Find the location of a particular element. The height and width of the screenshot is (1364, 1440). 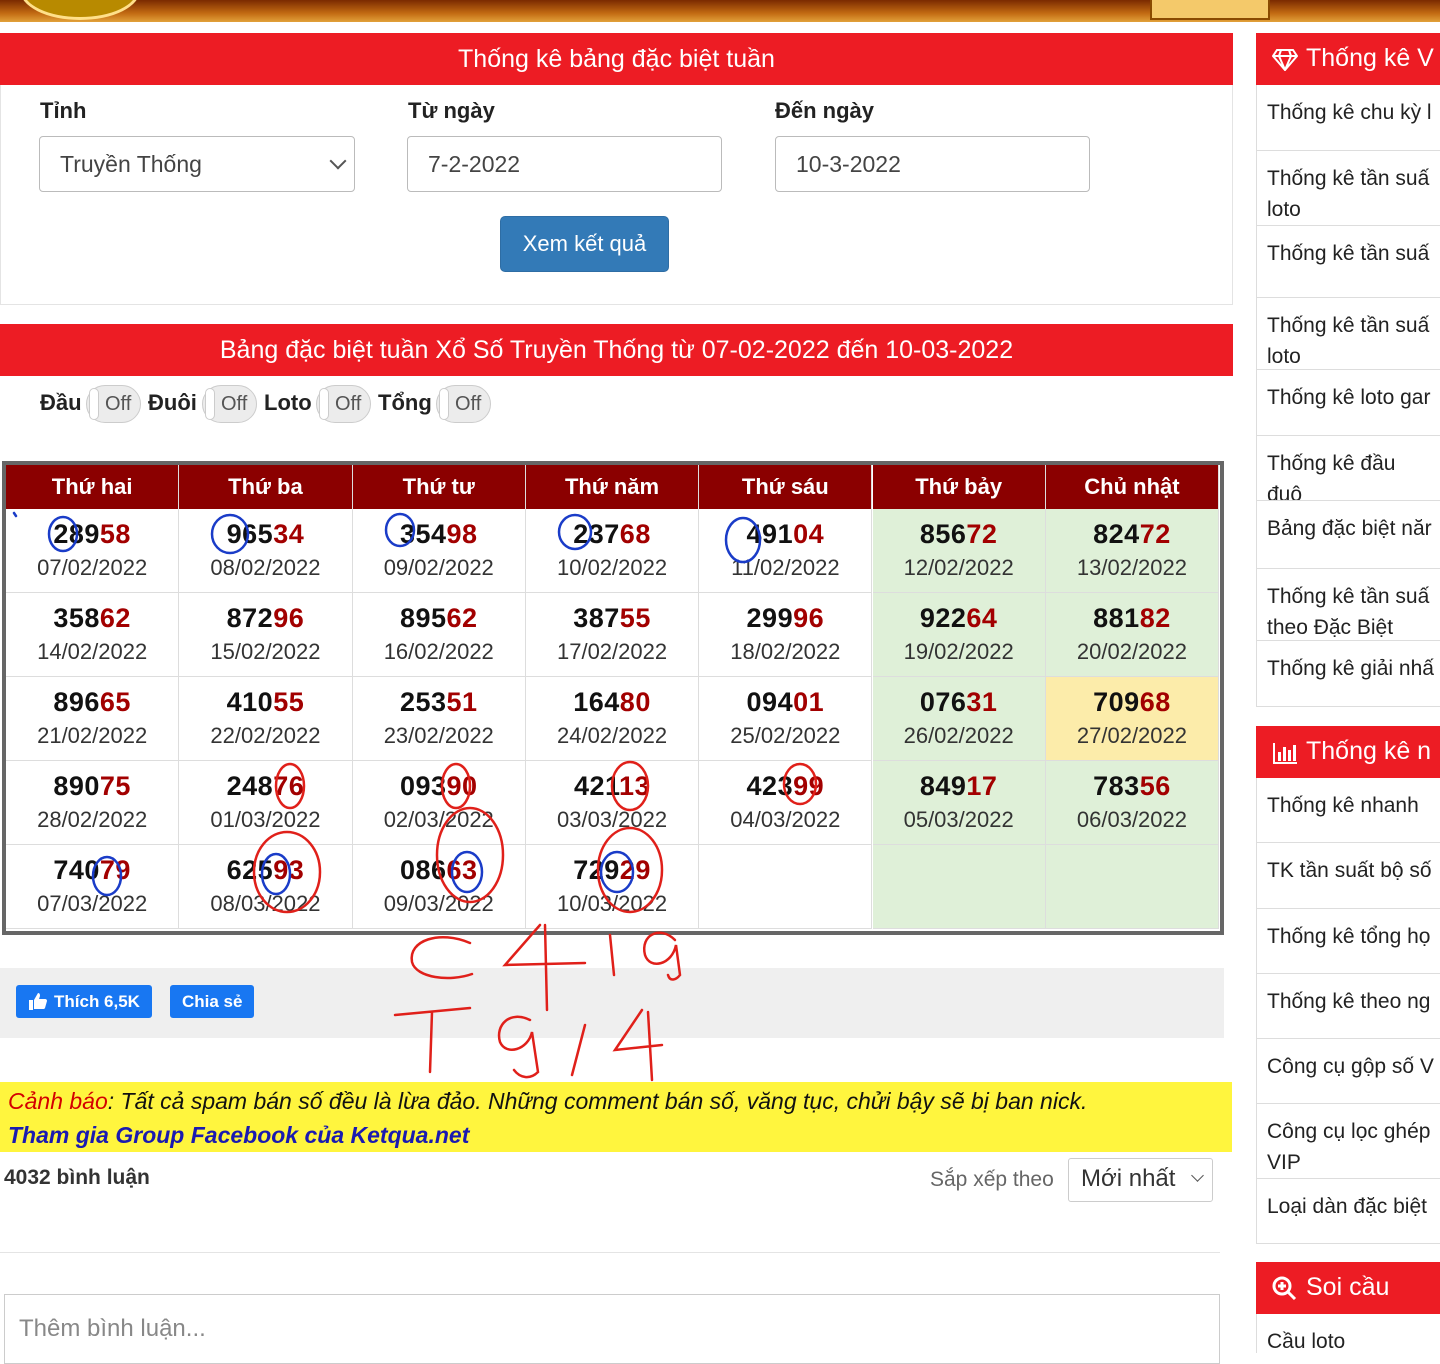

facebook-group-link: Tham gia Group Facebook của Ketqua.net is located at coordinates (238, 1135).